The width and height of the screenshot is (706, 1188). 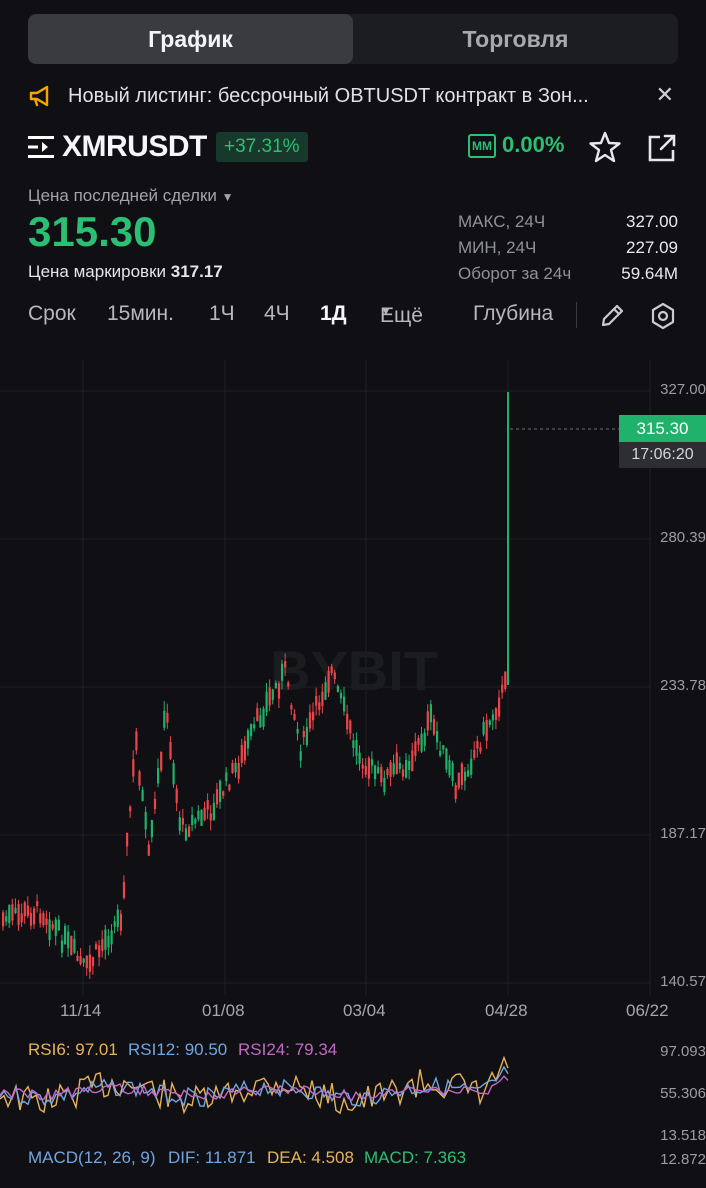 What do you see at coordinates (92, 231) in the screenshot?
I see `last-price: 315.30` at bounding box center [92, 231].